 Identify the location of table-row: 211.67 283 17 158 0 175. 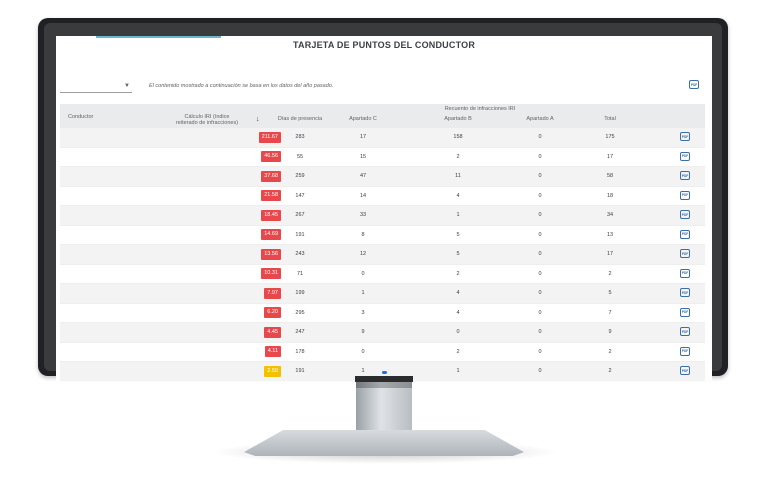
(382, 138).